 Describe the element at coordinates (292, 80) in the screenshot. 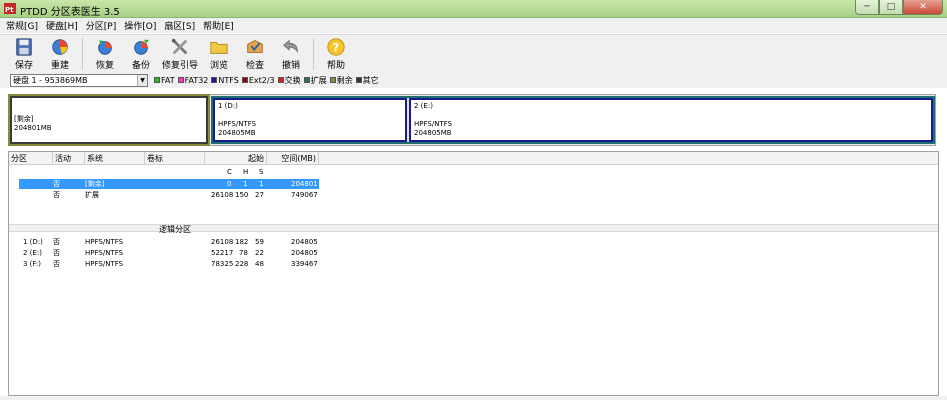

I see `legend-label: 交换` at that location.